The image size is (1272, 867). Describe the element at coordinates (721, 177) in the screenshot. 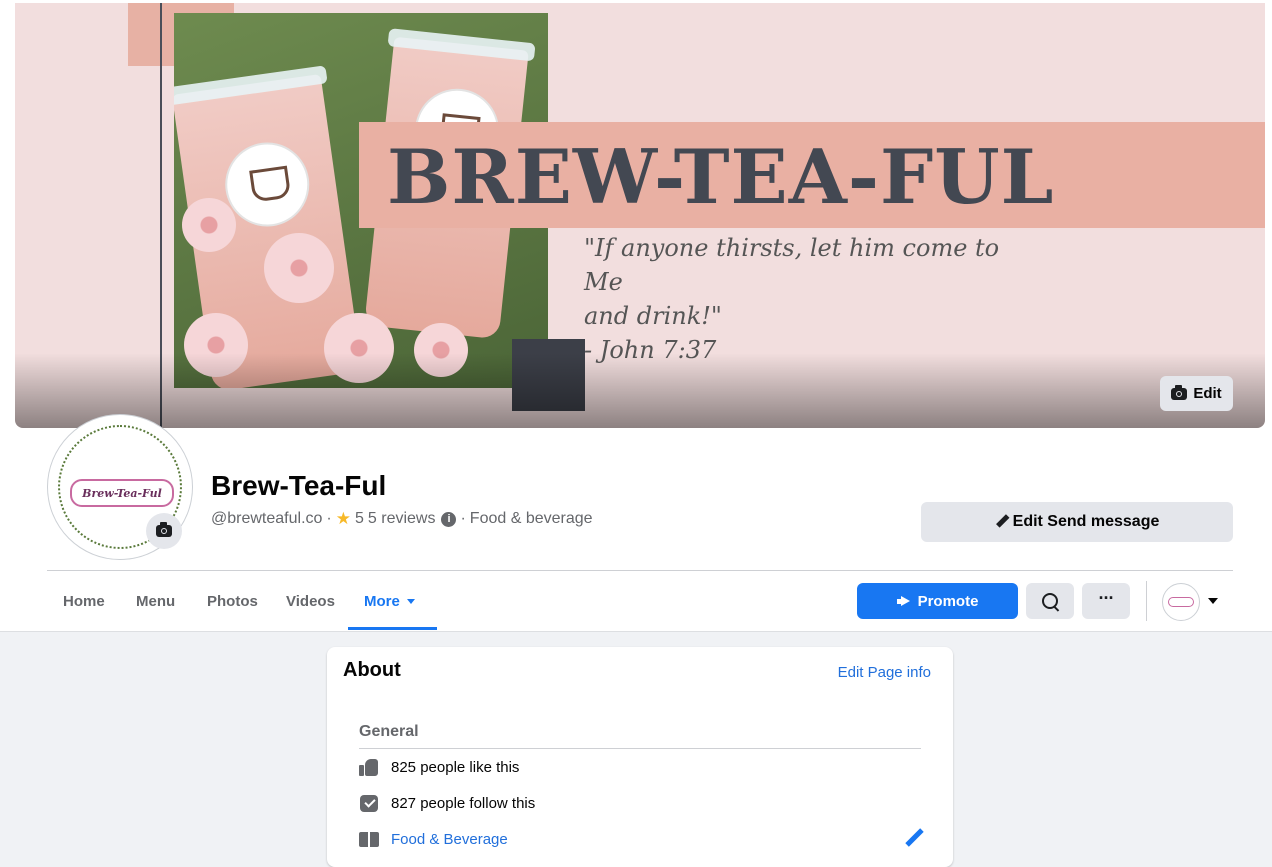

I see `cover-brand-title: BREW-TEA-FUL` at that location.